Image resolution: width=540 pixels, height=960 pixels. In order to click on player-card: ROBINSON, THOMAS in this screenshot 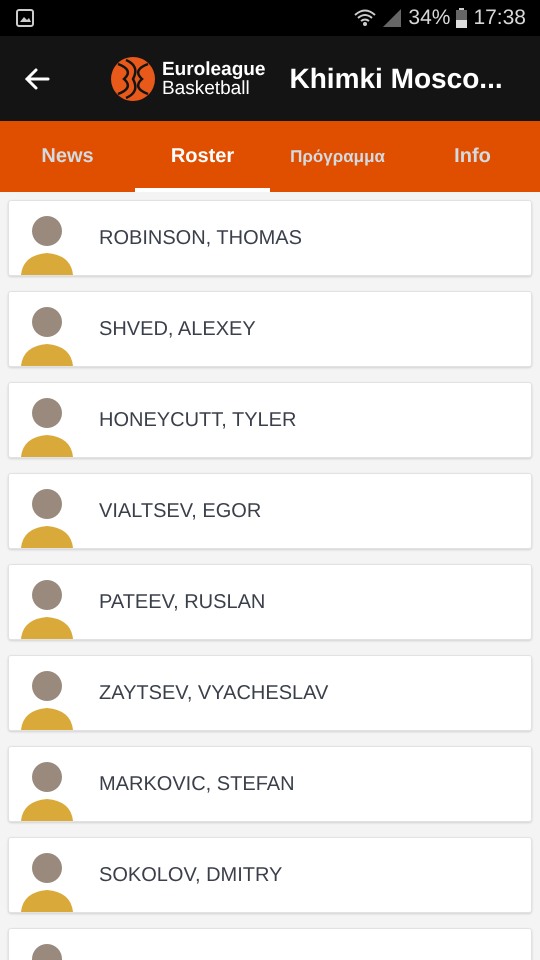, I will do `click(270, 238)`.